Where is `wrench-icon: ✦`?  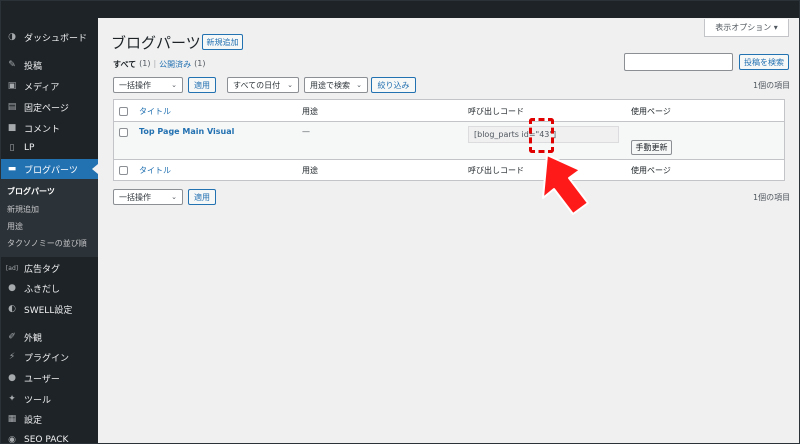
wrench-icon: ✦ is located at coordinates (12, 399).